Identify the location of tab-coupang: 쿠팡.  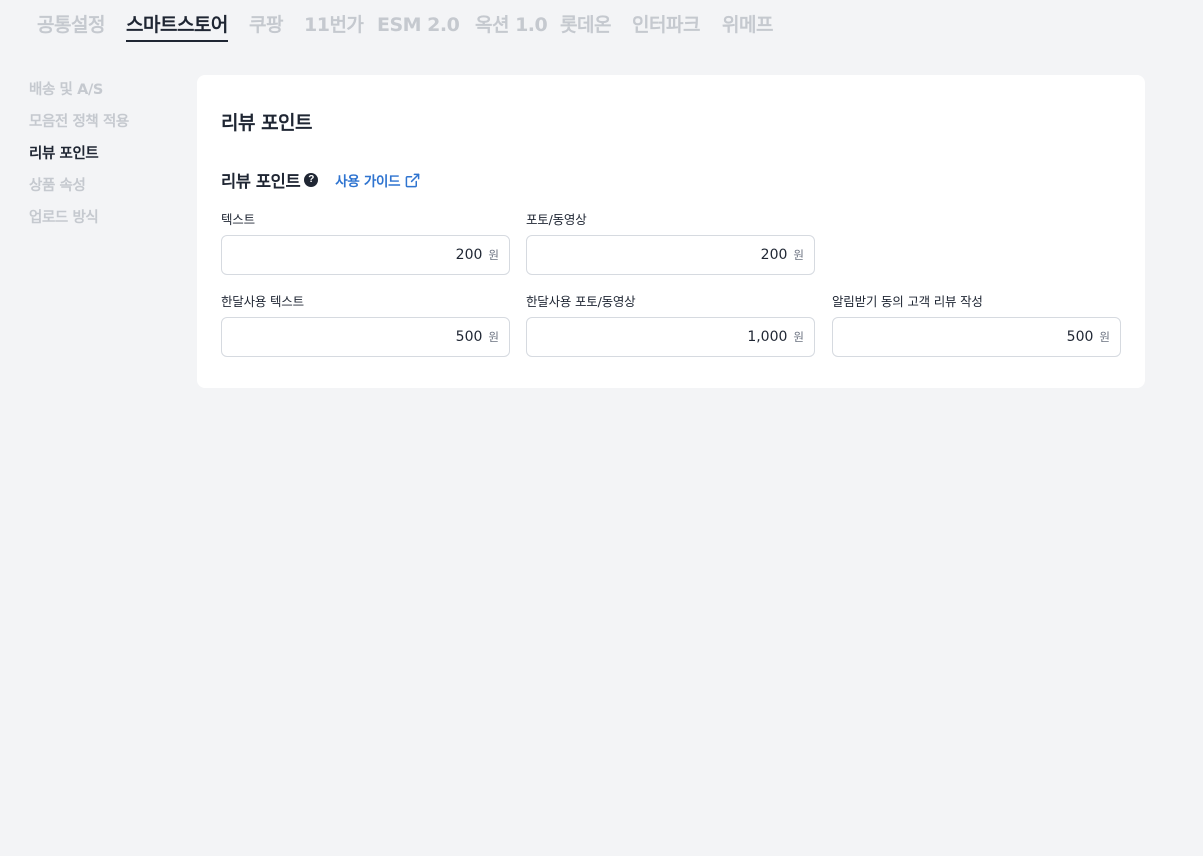
(266, 25).